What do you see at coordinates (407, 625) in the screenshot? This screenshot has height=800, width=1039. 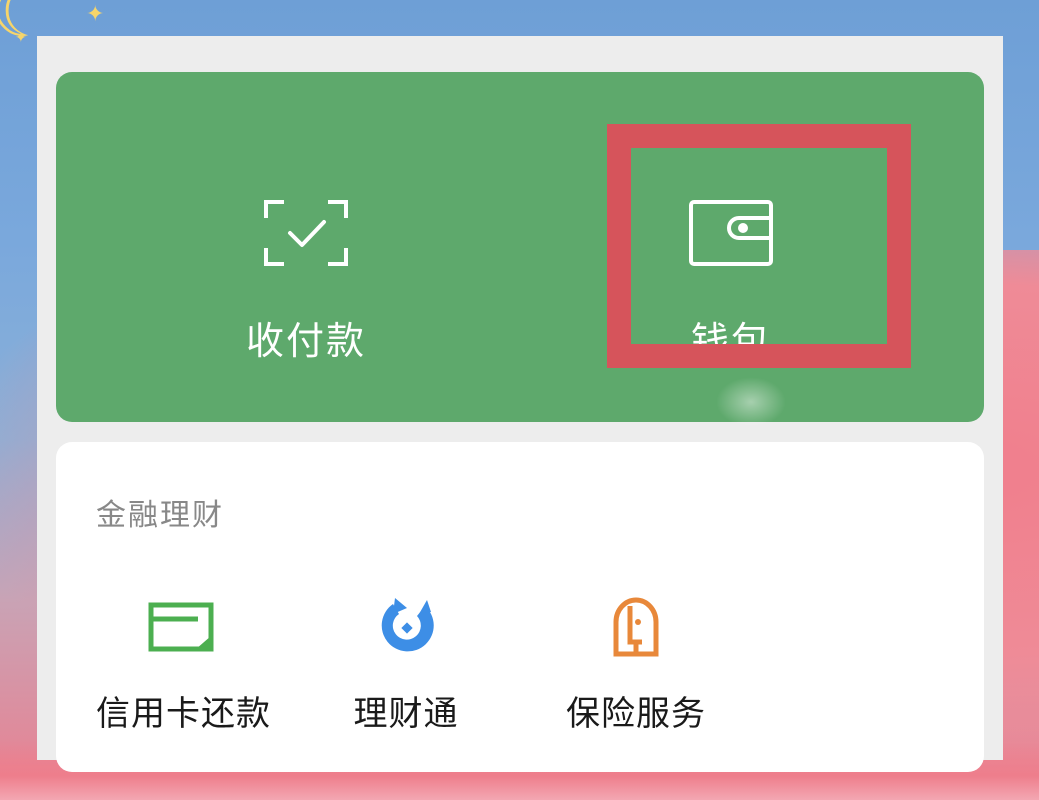 I see `licaitong-icon` at bounding box center [407, 625].